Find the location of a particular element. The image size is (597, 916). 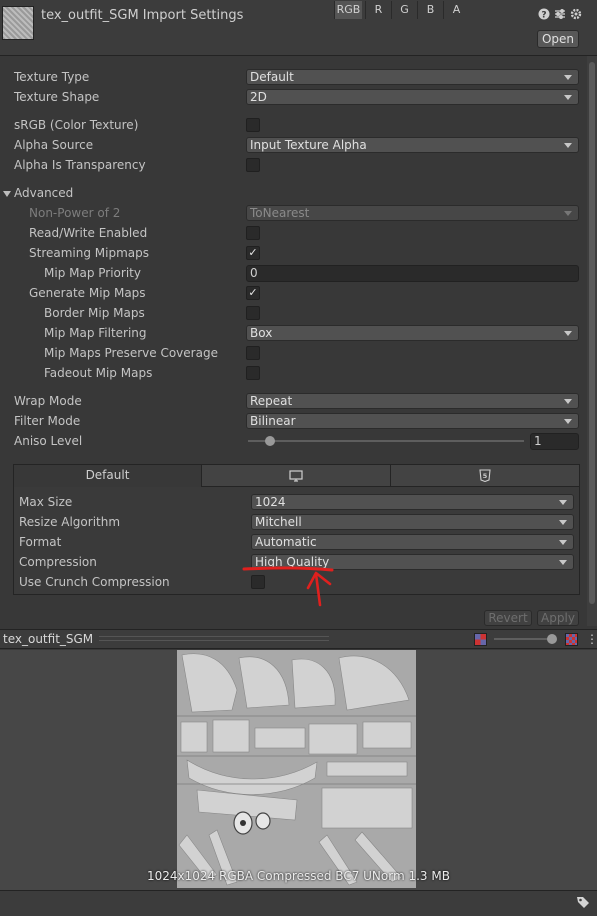

aniso-slider-thumb is located at coordinates (270, 441).